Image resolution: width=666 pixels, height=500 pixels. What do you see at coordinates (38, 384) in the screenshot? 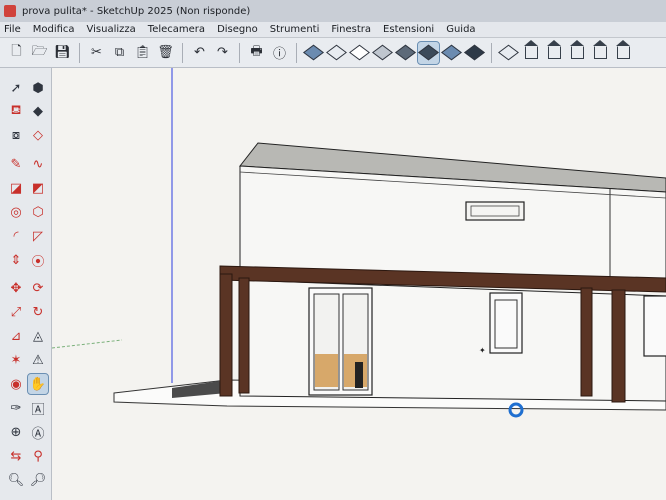
I see `pan-tool: ✋` at bounding box center [38, 384].